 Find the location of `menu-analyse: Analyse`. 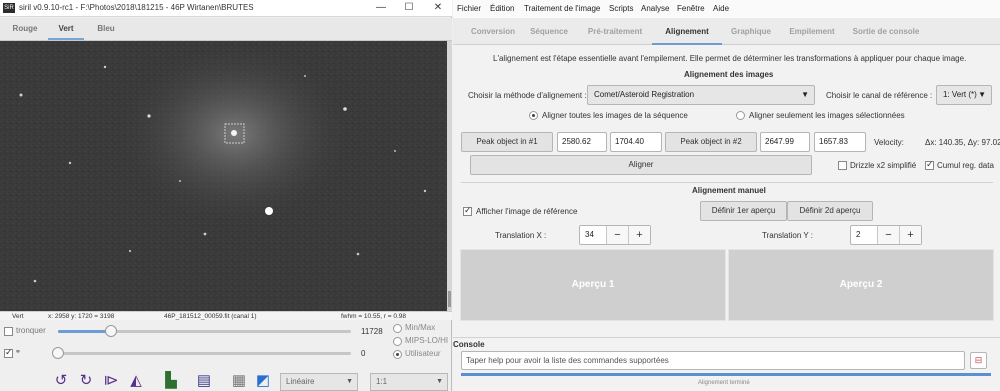

menu-analyse: Analyse is located at coordinates (655, 9).